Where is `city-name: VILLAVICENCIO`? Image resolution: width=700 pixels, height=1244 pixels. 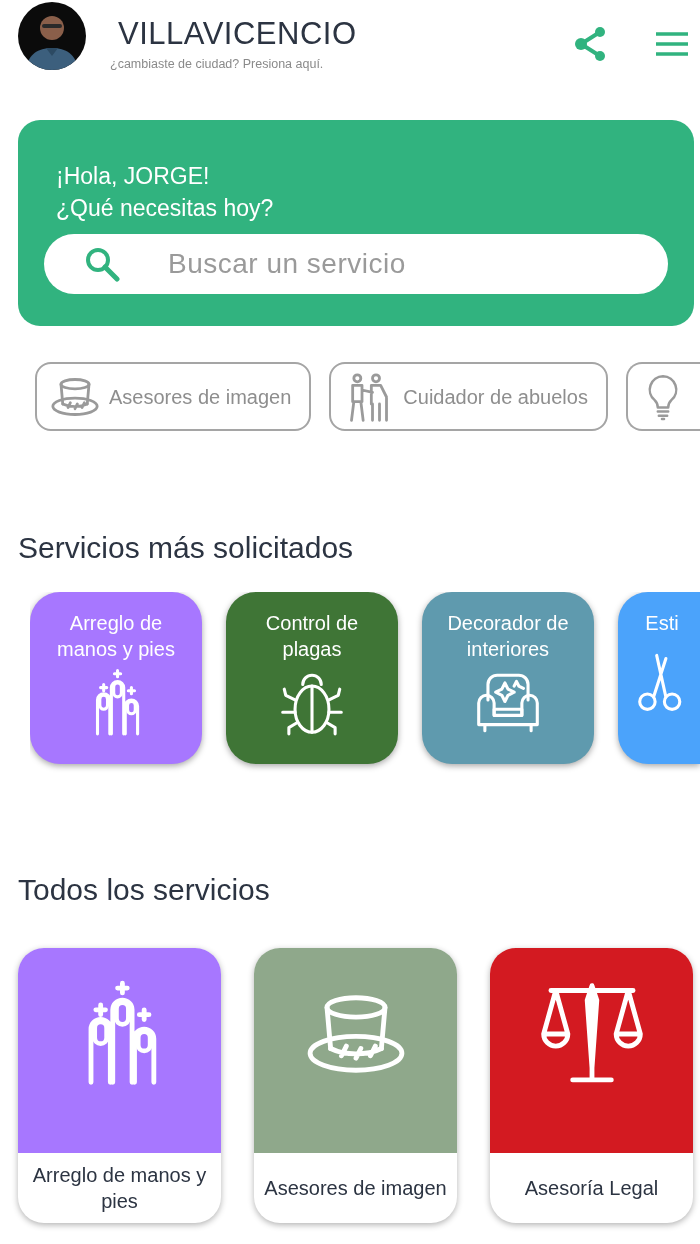 city-name: VILLAVICENCIO is located at coordinates (237, 33).